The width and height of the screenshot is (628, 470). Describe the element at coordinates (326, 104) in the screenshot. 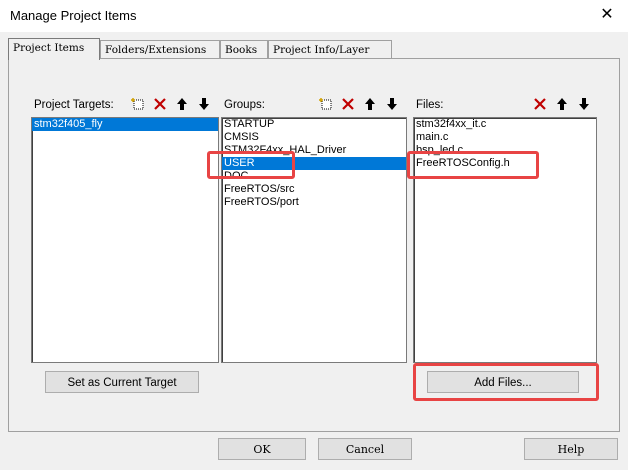

I see `new-group-icon` at that location.